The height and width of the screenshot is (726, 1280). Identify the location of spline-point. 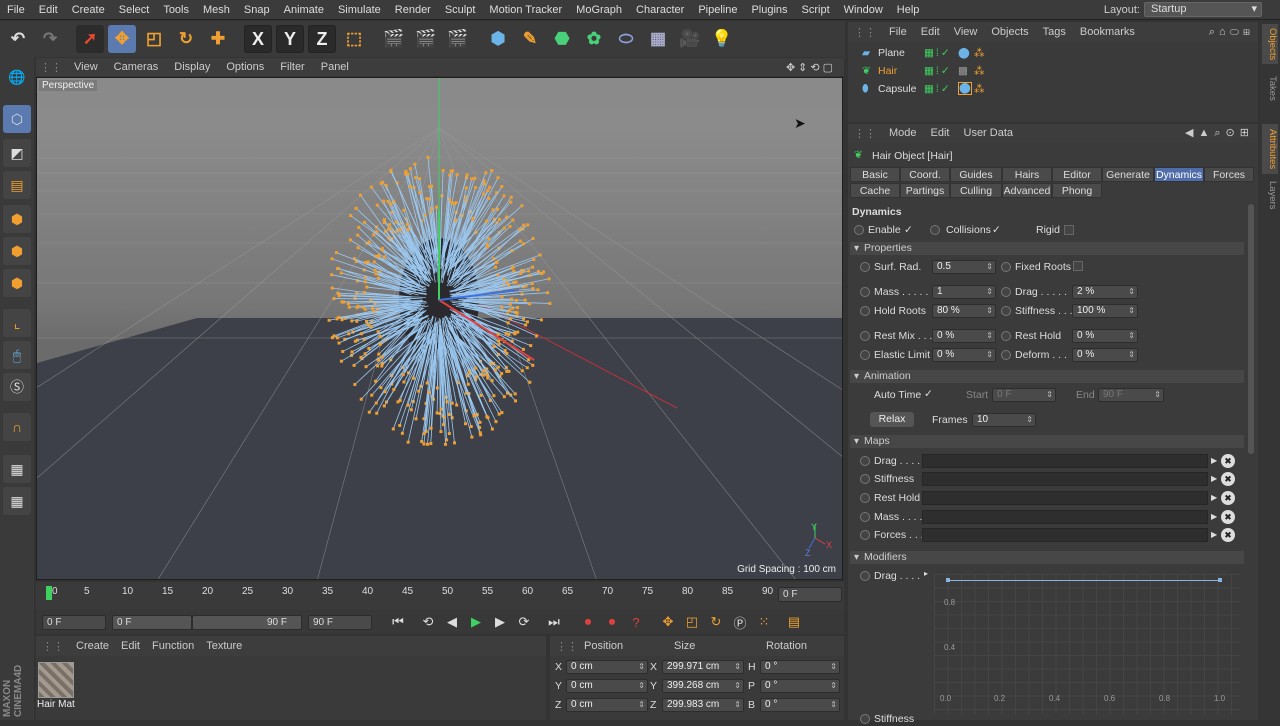
(1220, 580).